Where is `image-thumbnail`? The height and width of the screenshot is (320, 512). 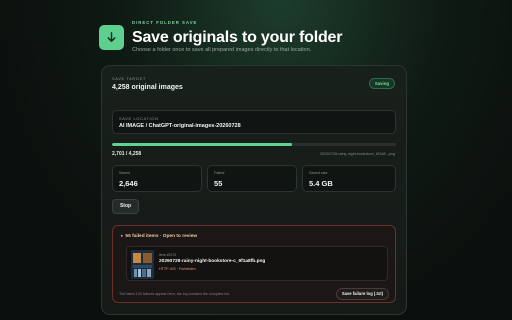
image-thumbnail is located at coordinates (142, 264).